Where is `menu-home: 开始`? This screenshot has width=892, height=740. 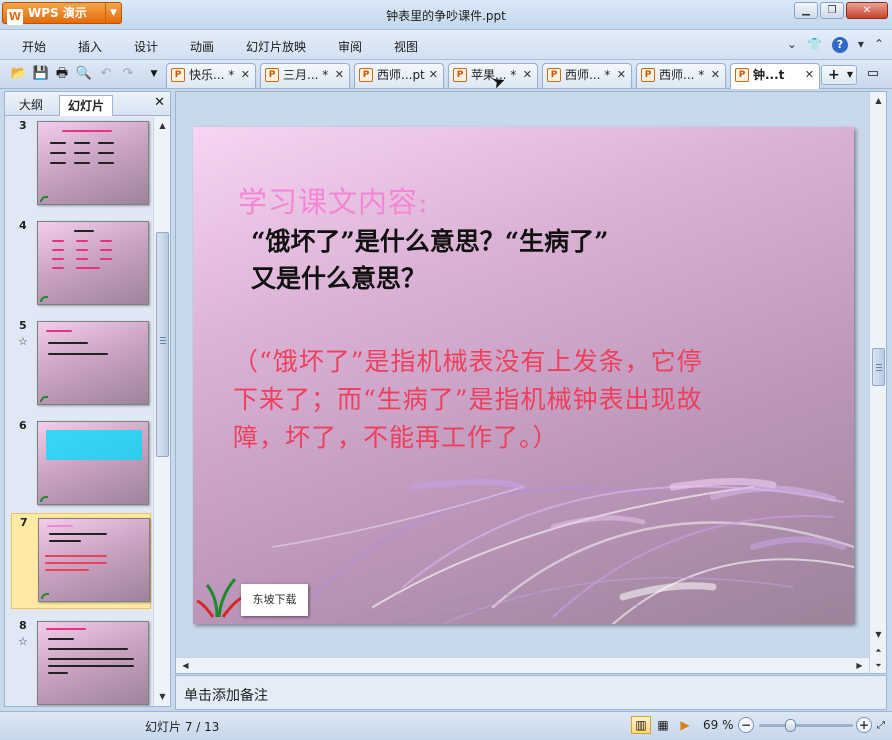
menu-home: 开始 is located at coordinates (34, 46).